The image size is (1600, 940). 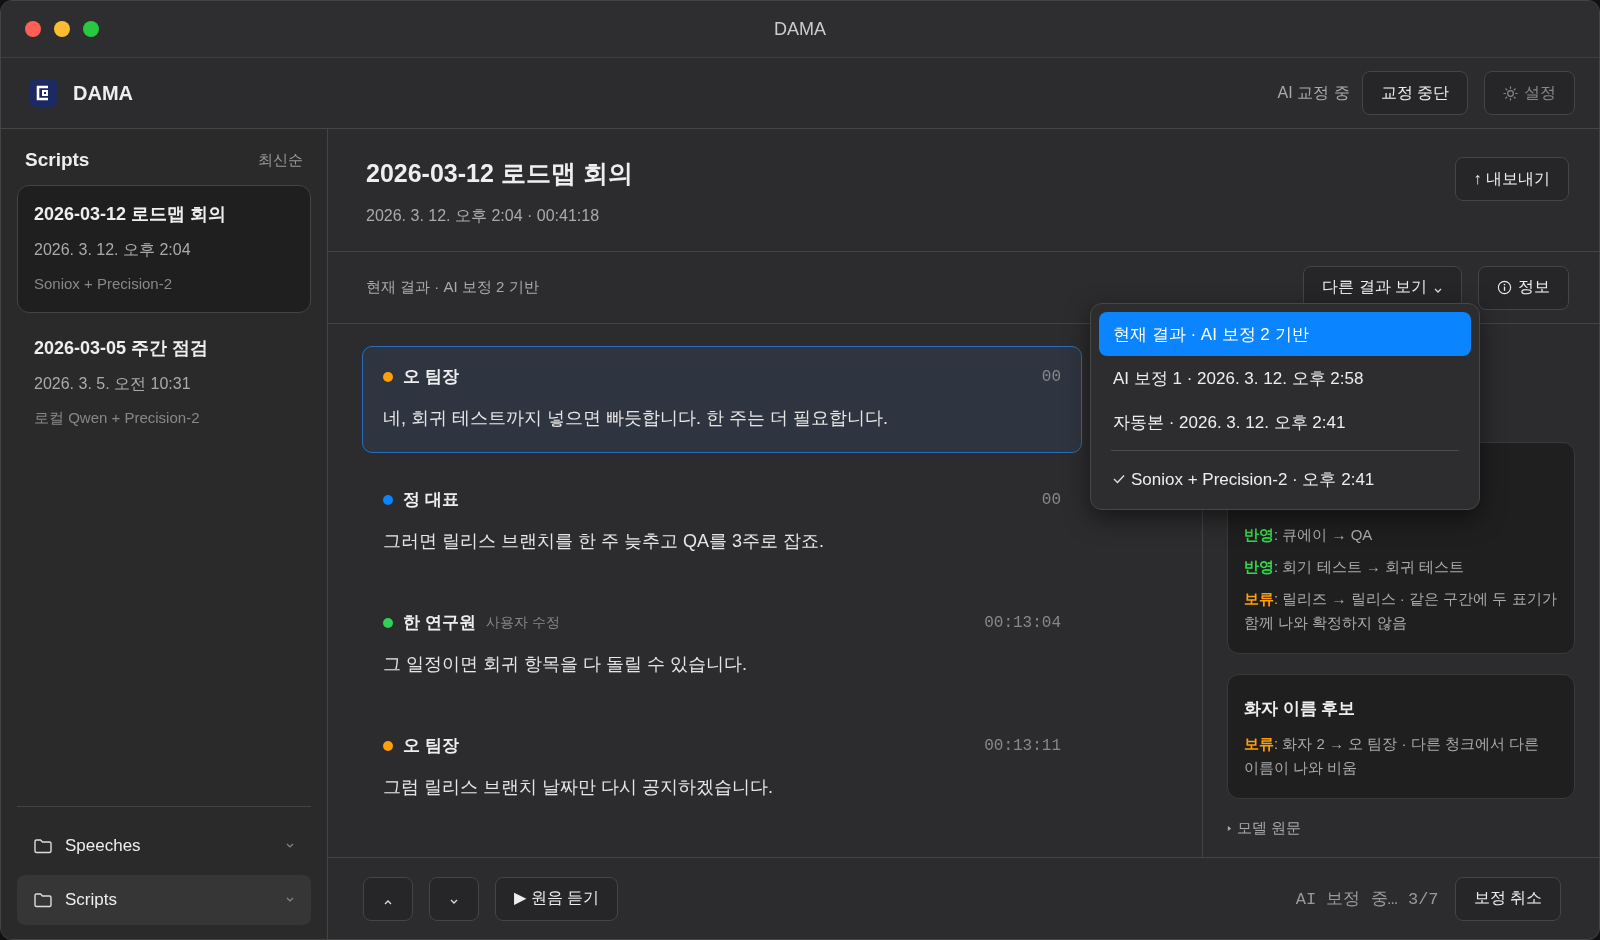 What do you see at coordinates (557, 898) in the screenshot?
I see `play-button: ▶ 원음 듣기` at bounding box center [557, 898].